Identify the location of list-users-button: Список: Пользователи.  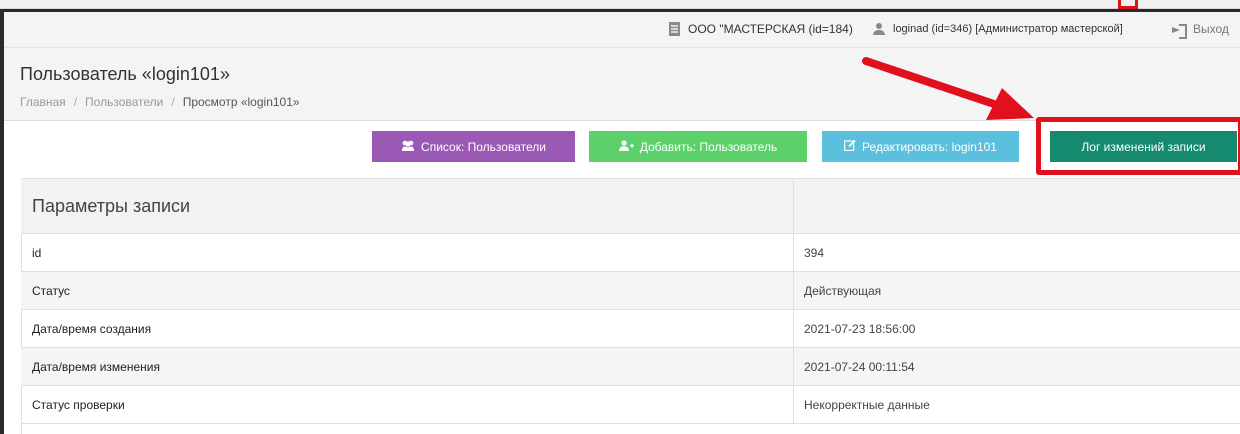
(473, 146).